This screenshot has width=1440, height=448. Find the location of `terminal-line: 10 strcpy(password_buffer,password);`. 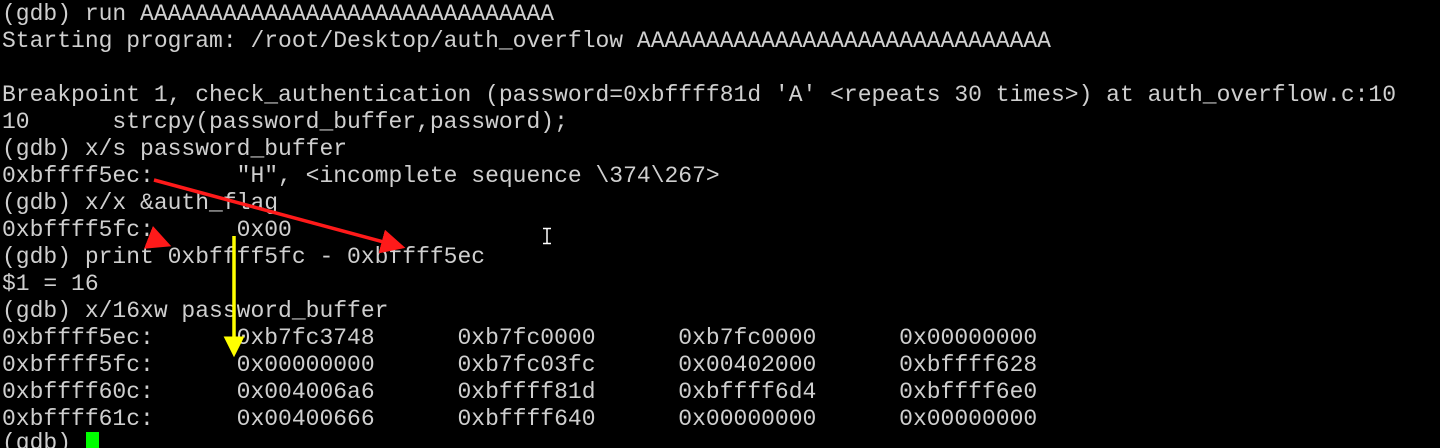

terminal-line: 10 strcpy(password_buffer,password); is located at coordinates (285, 122).